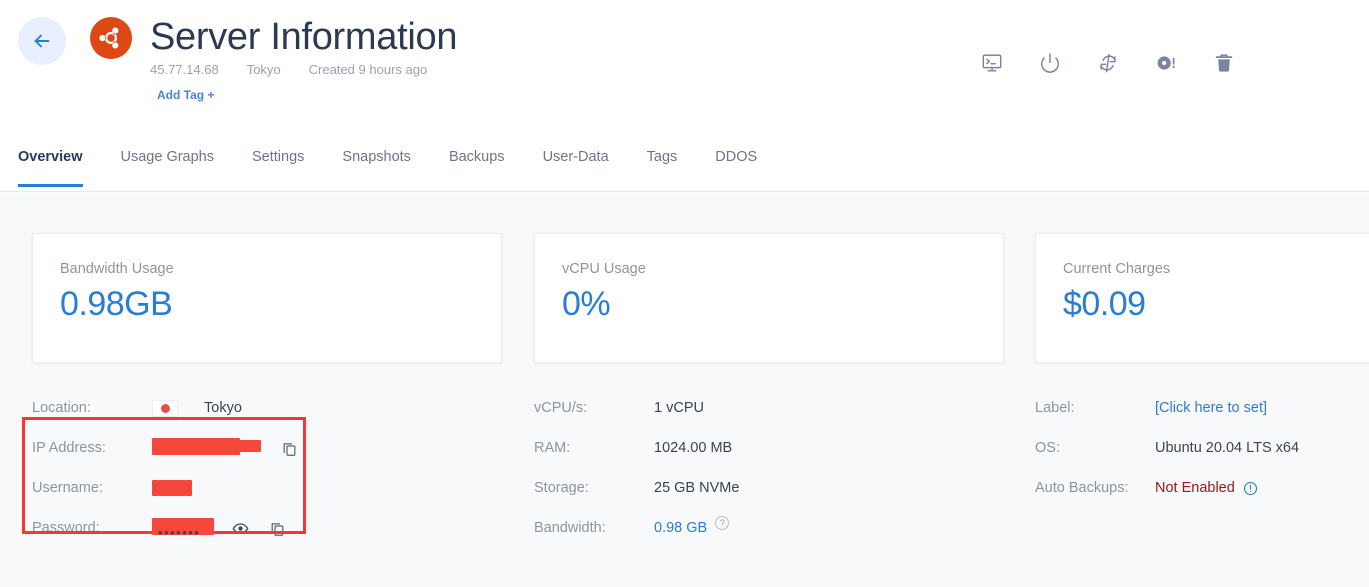 The image size is (1369, 587). What do you see at coordinates (223, 408) in the screenshot?
I see `location-text: Tokyo` at bounding box center [223, 408].